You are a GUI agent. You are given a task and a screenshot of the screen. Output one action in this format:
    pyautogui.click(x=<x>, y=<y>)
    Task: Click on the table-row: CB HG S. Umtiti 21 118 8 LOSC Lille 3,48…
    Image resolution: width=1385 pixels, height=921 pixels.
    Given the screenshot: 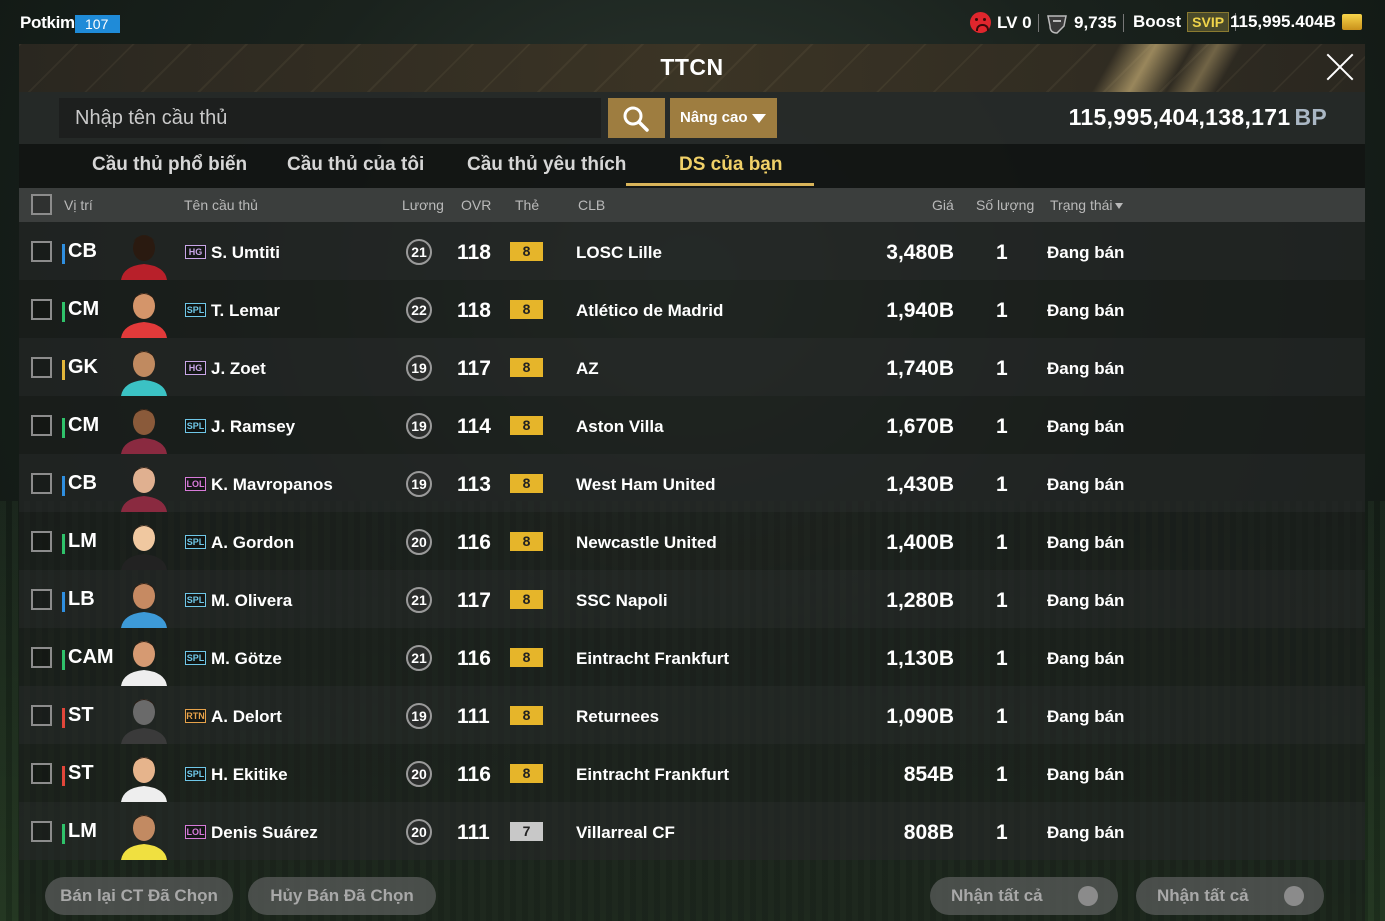 What is the action you would take?
    pyautogui.click(x=692, y=251)
    